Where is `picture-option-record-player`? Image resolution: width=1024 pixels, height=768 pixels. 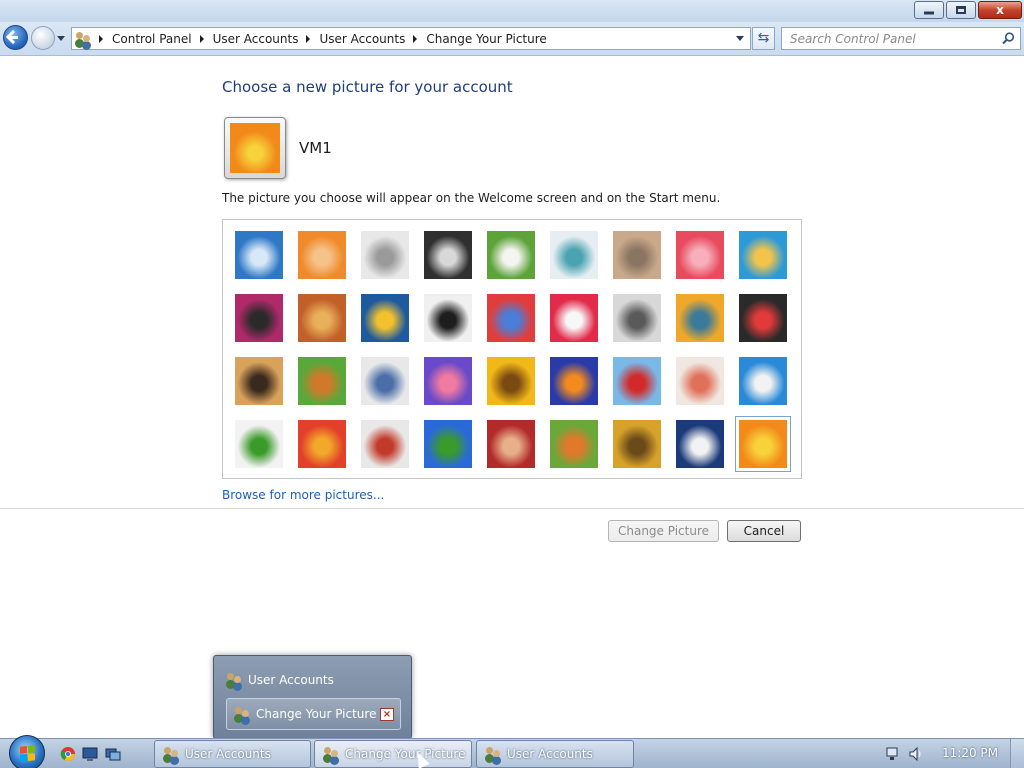 picture-option-record-player is located at coordinates (448, 255).